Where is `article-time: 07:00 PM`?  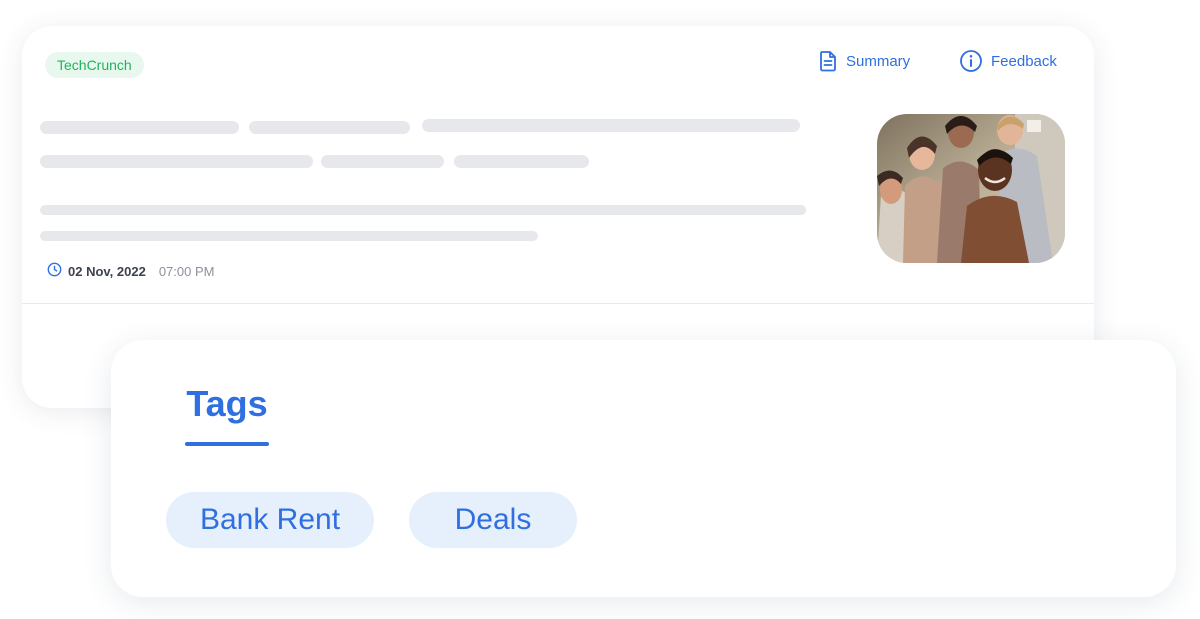 article-time: 07:00 PM is located at coordinates (186, 271).